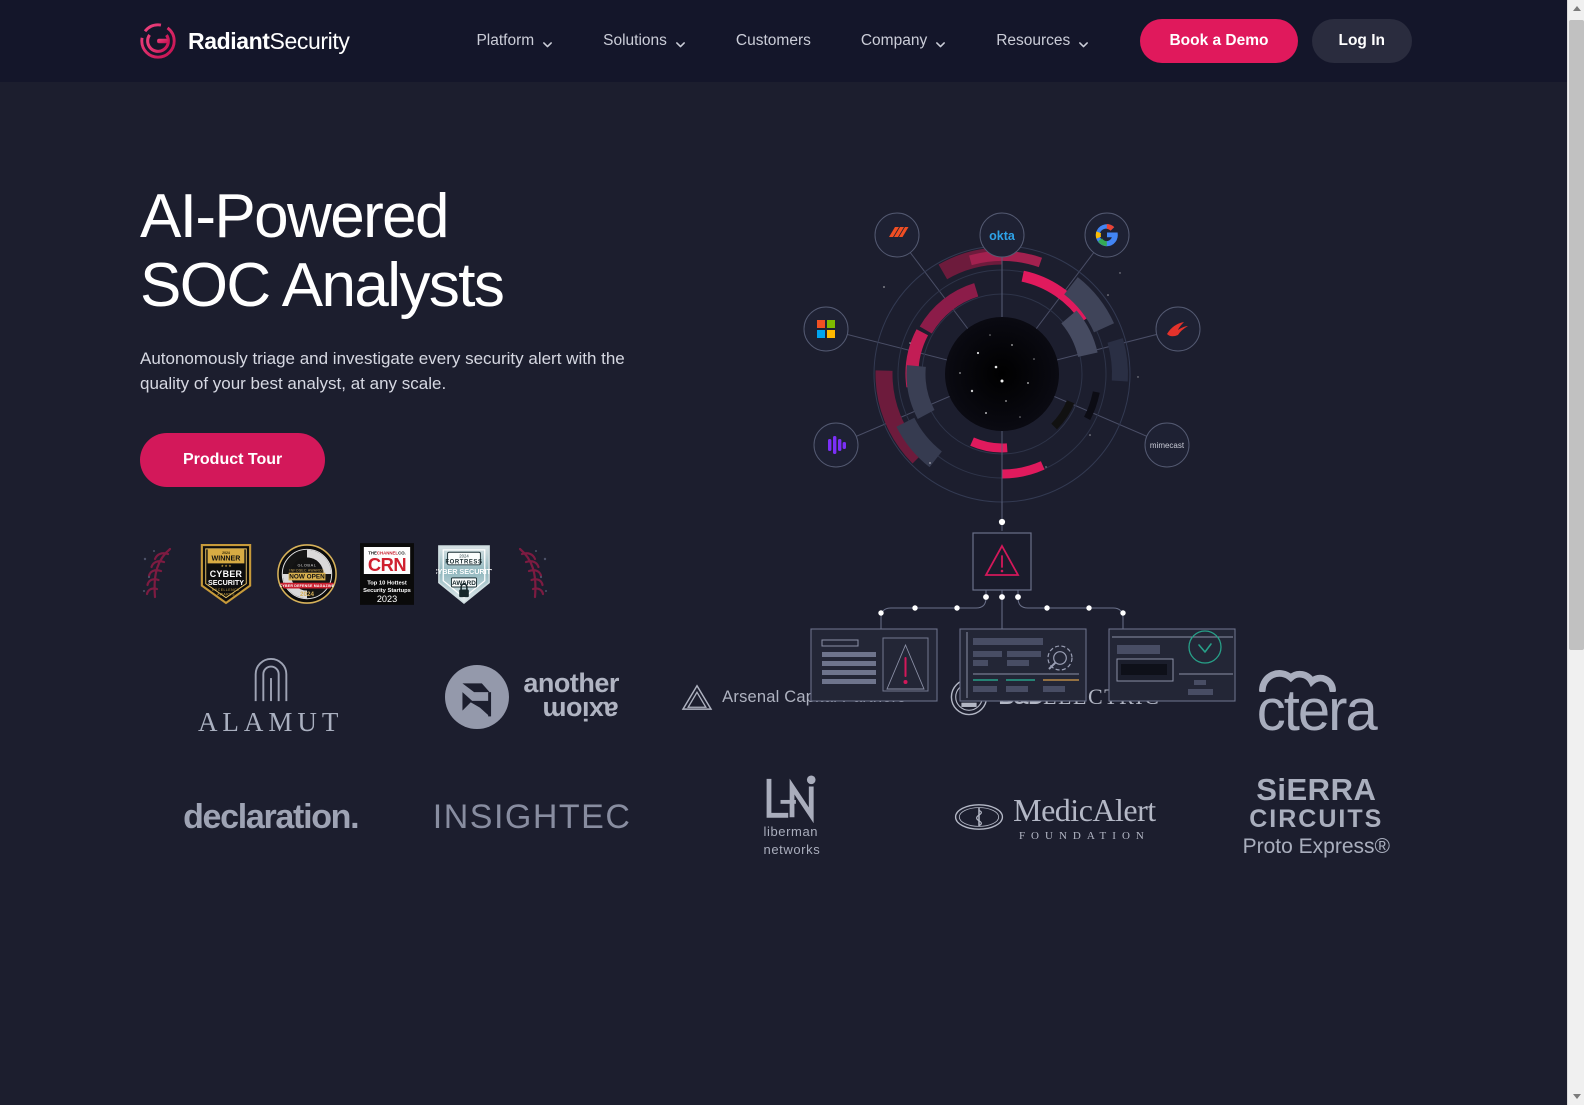 This screenshot has width=1584, height=1105. I want to click on nav-label: Solutions, so click(635, 40).